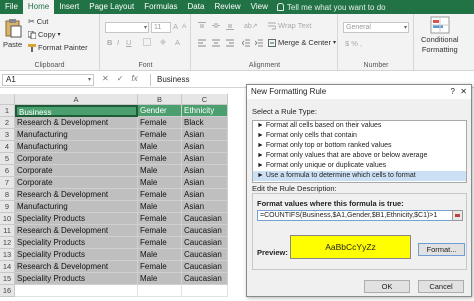 This screenshot has width=474, height=301. Describe the element at coordinates (440, 35) in the screenshot. I see `conditional-formatting-button: Conditional Formatting` at that location.